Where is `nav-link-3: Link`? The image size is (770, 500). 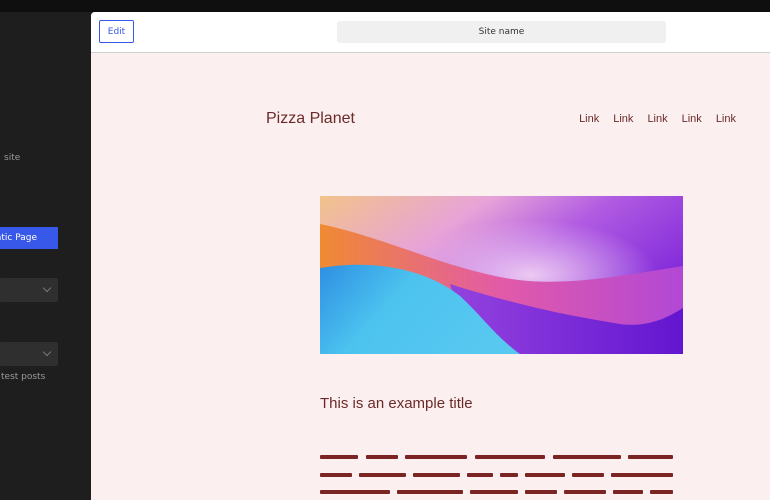 nav-link-3: Link is located at coordinates (657, 119).